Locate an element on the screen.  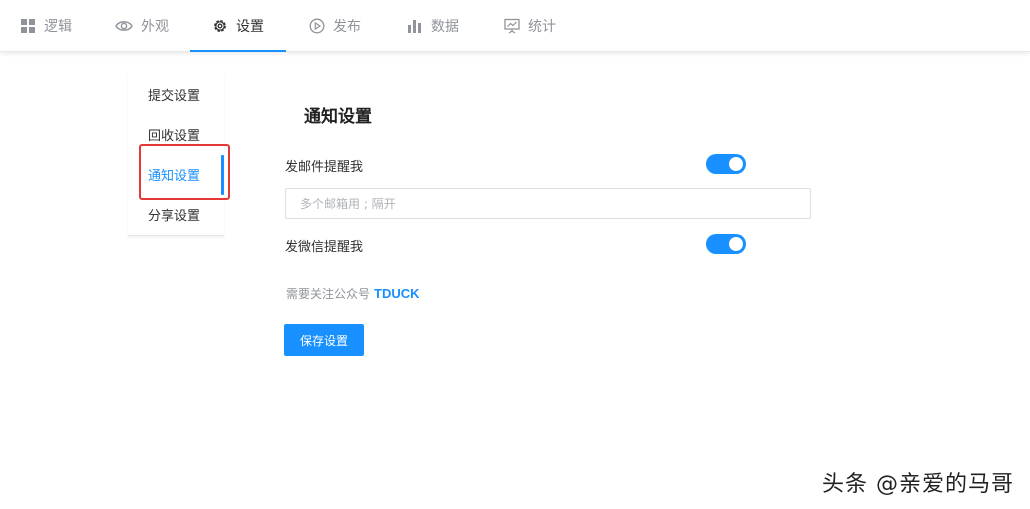
tab-logic: 逻辑 is located at coordinates (46, 26).